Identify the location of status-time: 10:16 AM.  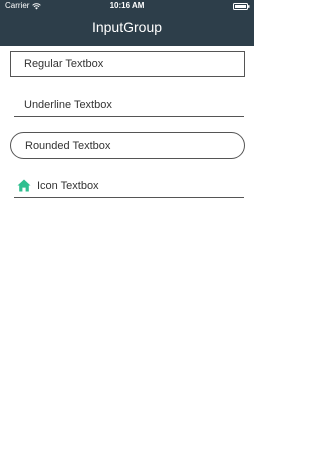
(127, 5).